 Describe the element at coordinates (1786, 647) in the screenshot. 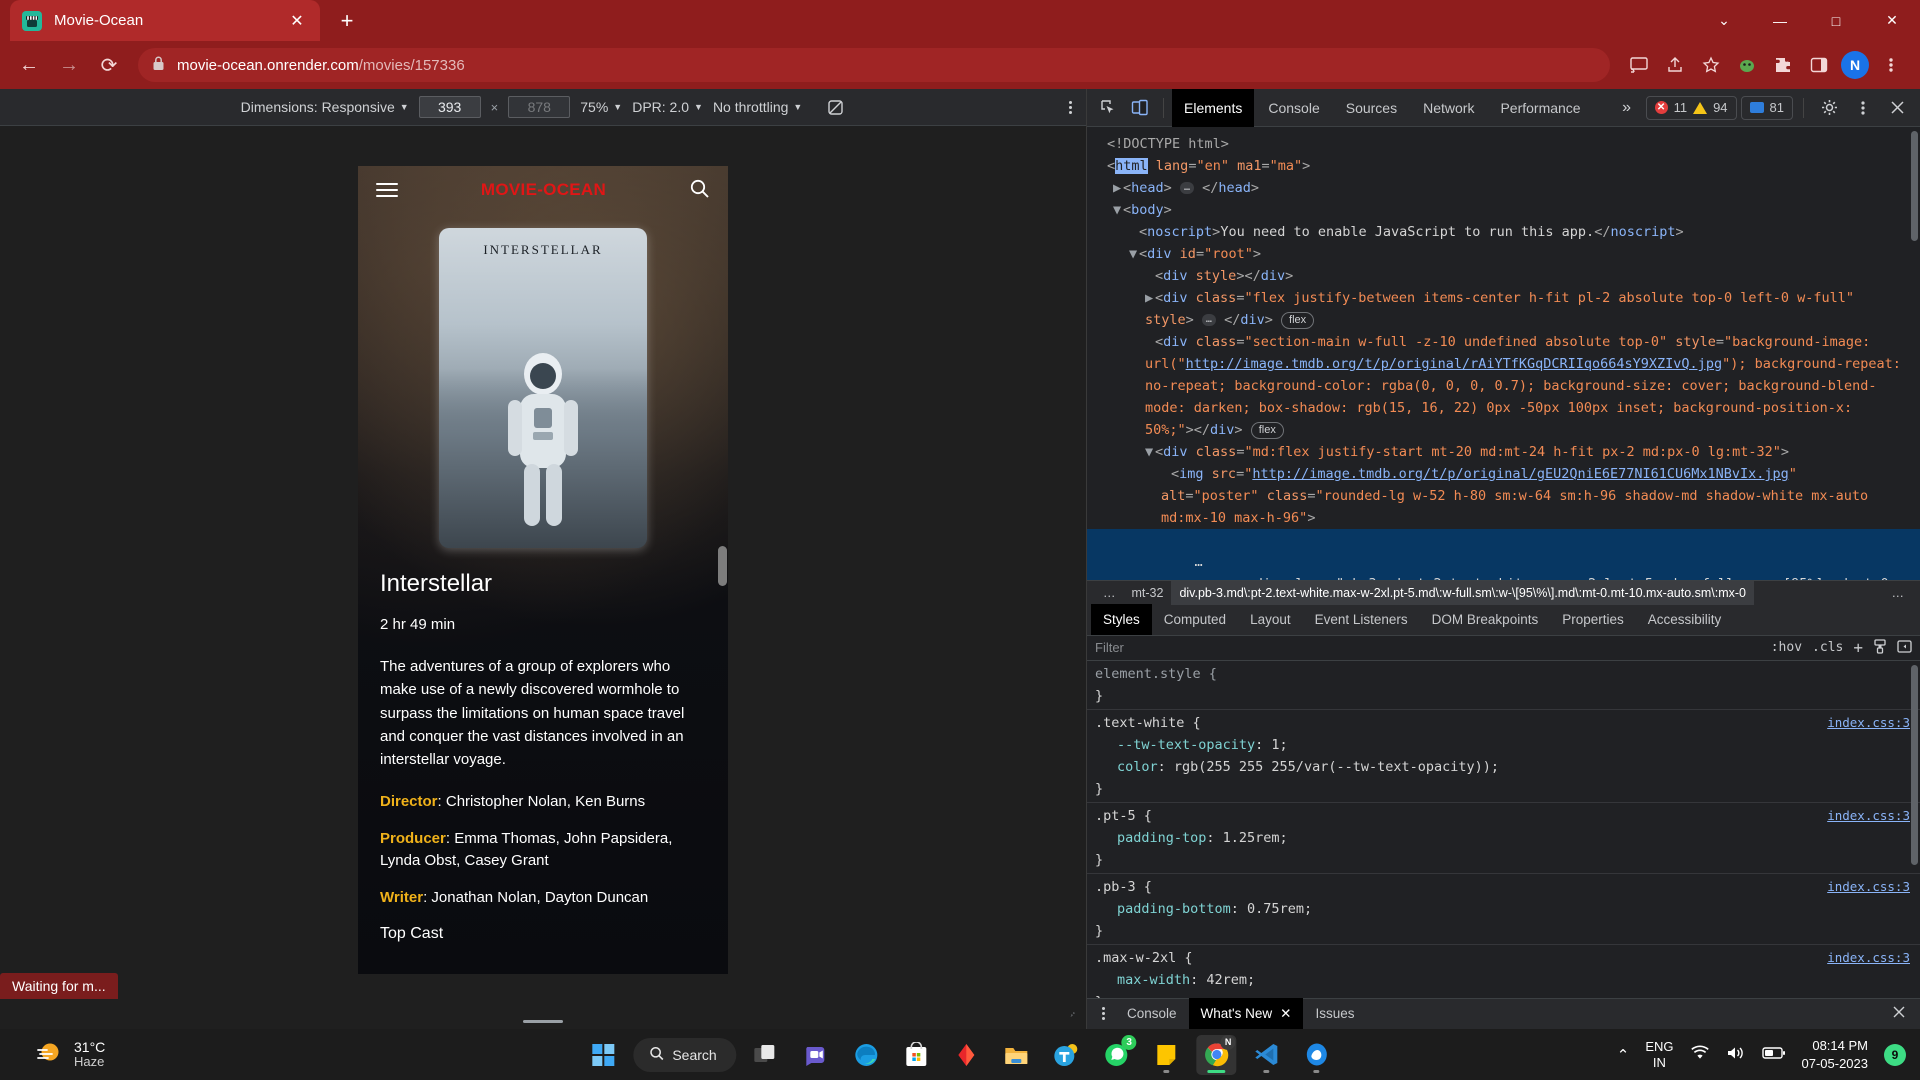

I see `hov-toggle: :hov` at that location.